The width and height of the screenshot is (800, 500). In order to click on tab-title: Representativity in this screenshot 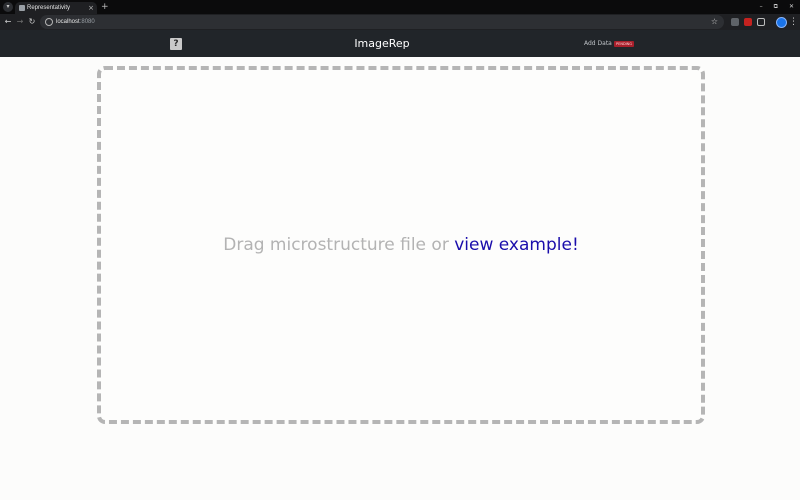, I will do `click(49, 8)`.